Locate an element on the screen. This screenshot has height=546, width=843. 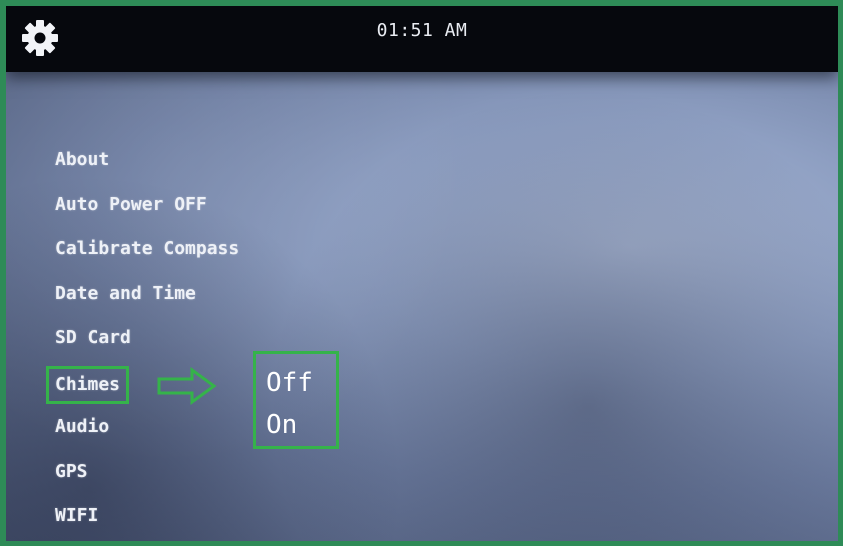
option-off: Off is located at coordinates (301, 383).